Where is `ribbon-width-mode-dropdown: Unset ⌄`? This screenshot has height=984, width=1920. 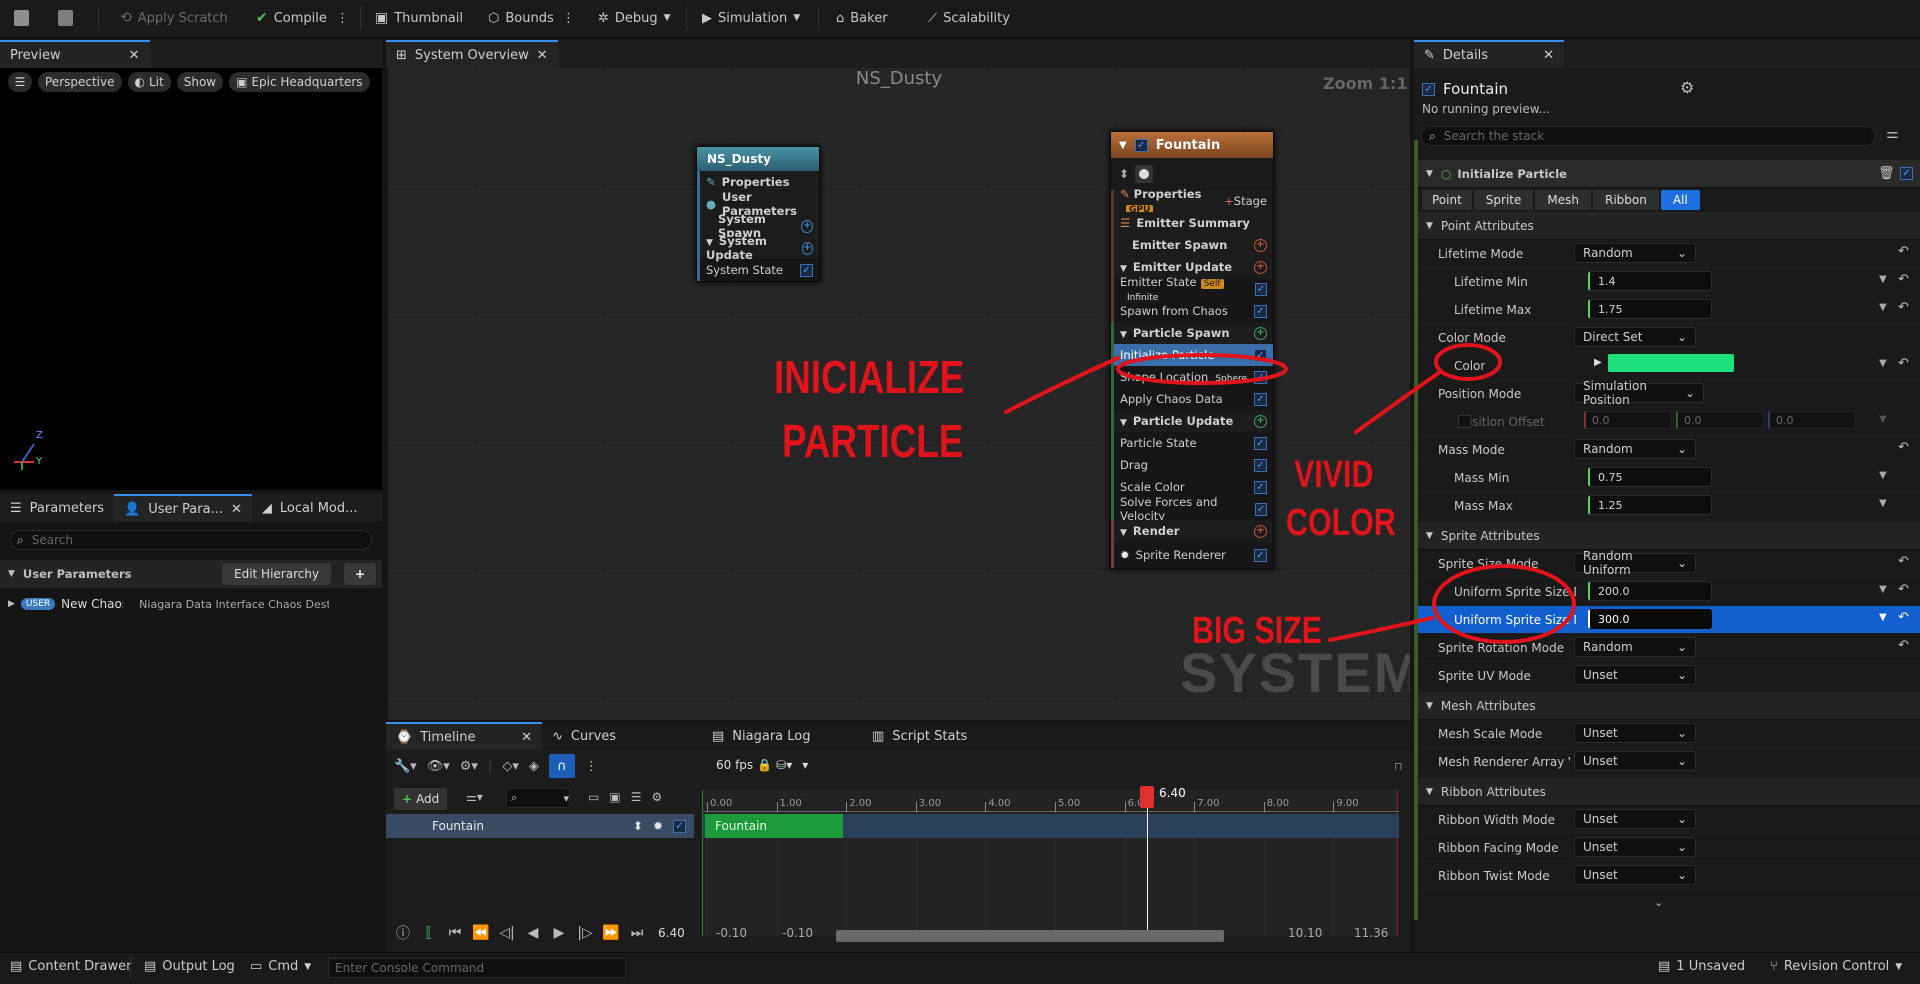
ribbon-width-mode-dropdown: Unset ⌄ is located at coordinates (1635, 819).